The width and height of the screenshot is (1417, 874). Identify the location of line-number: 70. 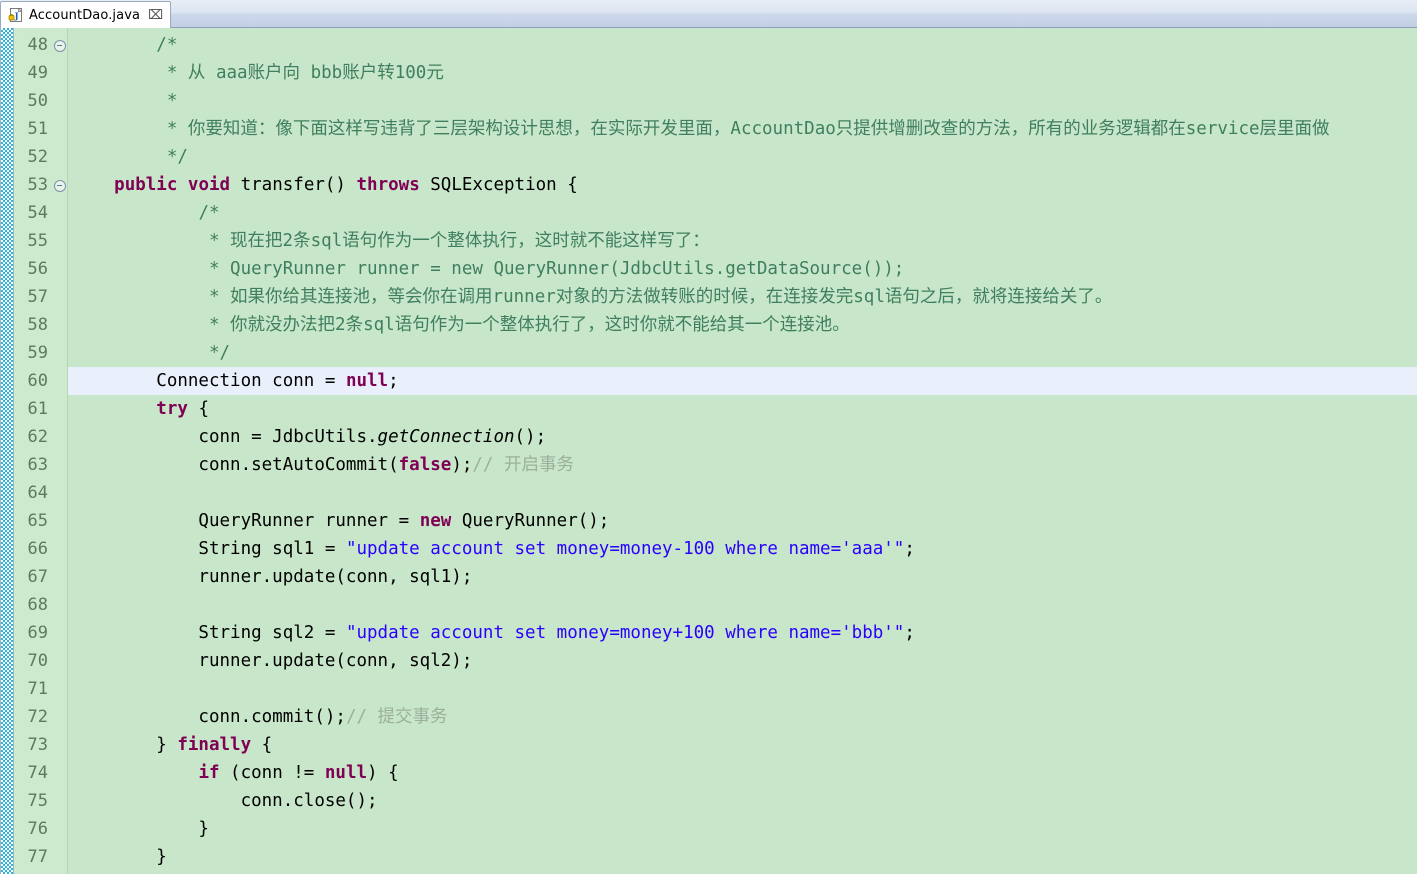
(37, 661).